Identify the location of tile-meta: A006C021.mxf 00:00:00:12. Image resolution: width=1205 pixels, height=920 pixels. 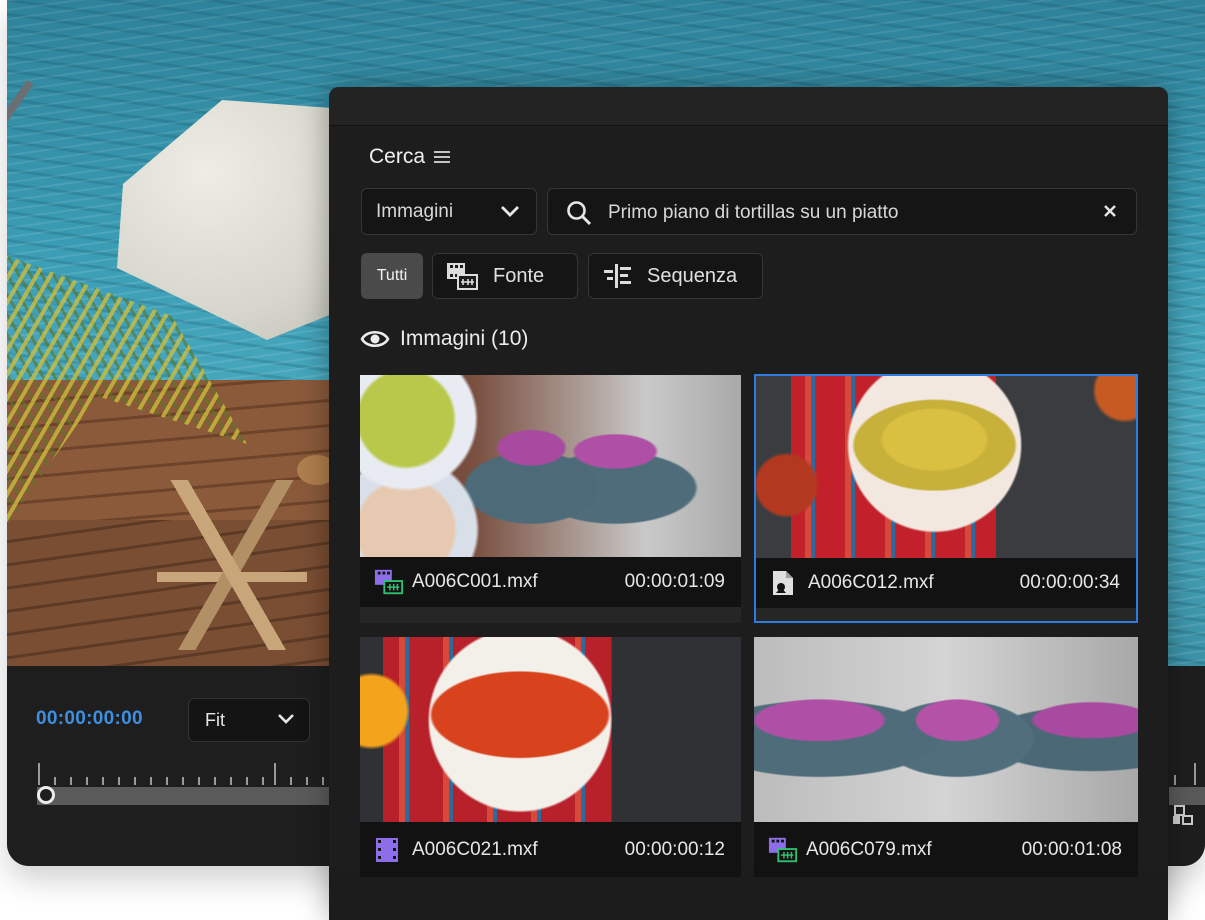
(550, 849).